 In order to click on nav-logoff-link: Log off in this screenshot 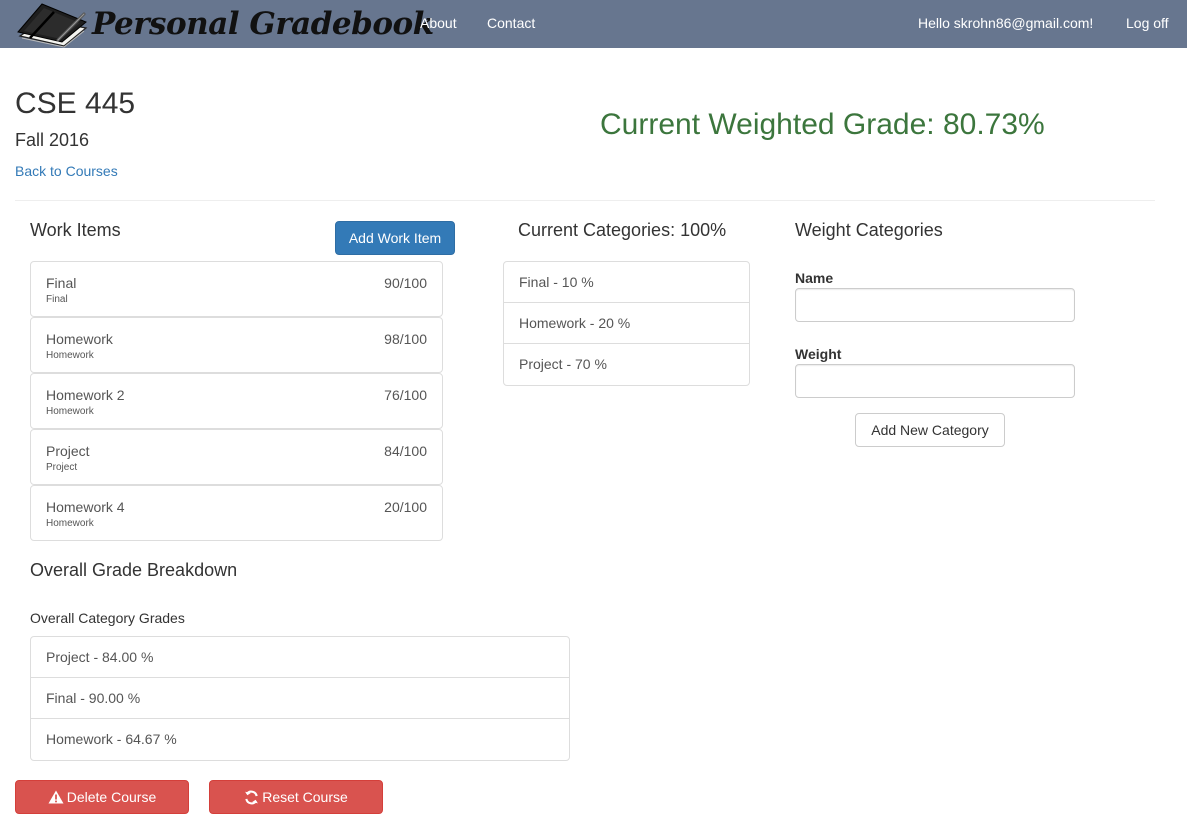, I will do `click(1147, 24)`.